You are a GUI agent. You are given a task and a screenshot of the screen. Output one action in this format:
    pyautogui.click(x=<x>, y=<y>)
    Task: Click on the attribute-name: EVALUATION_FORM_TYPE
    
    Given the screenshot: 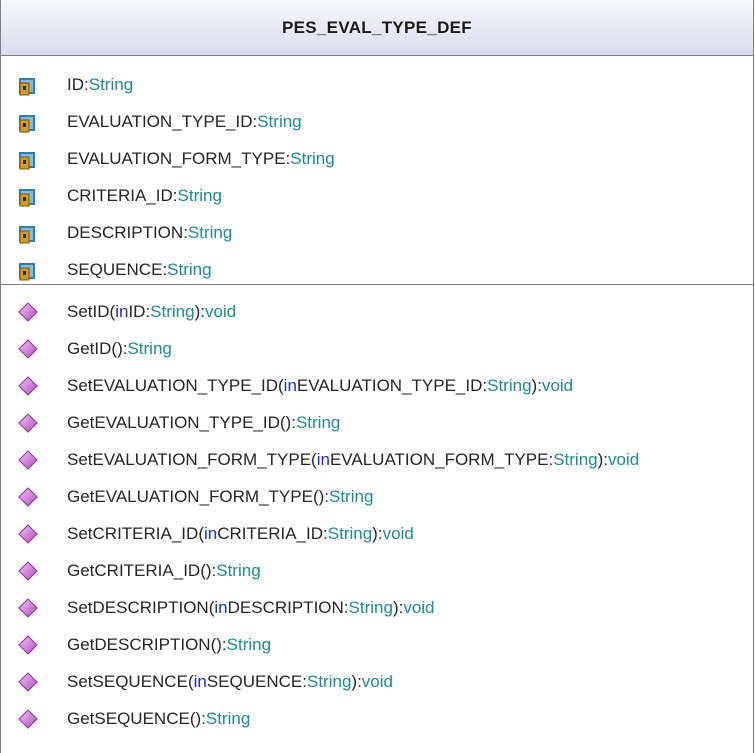 What is the action you would take?
    pyautogui.click(x=176, y=158)
    